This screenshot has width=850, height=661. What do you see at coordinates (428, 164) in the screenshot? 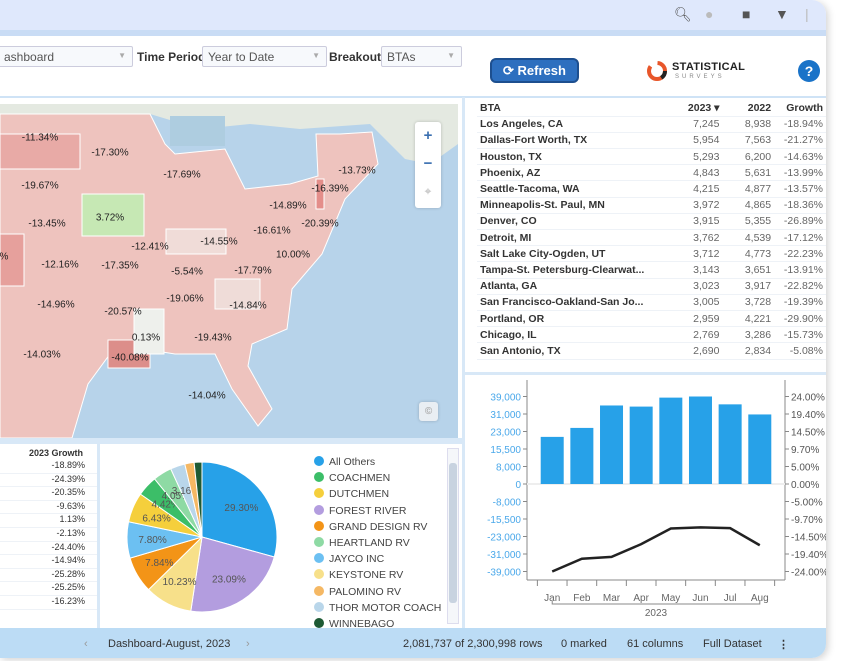
I see `zoom-out-button: −` at bounding box center [428, 164].